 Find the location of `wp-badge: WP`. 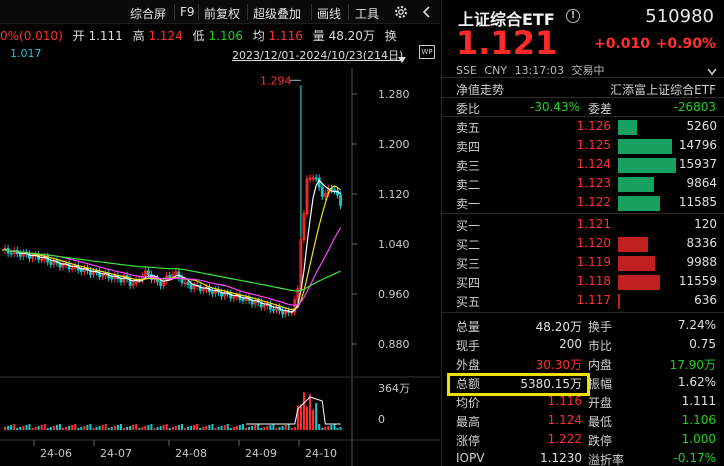

wp-badge: WP is located at coordinates (427, 52).